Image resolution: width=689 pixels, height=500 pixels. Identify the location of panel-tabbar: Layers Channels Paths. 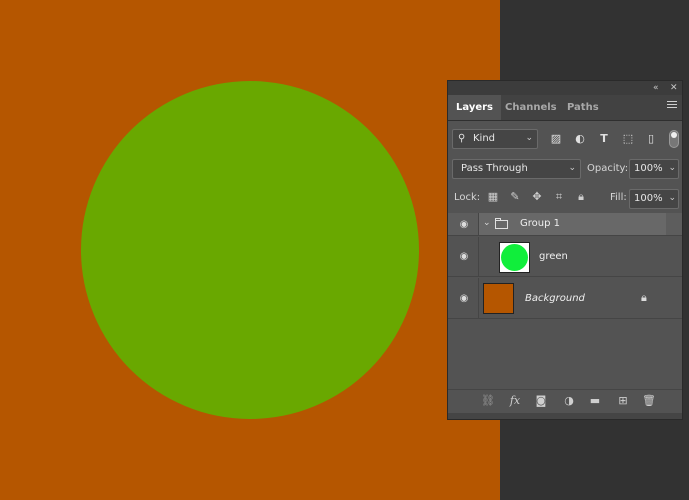
(565, 108).